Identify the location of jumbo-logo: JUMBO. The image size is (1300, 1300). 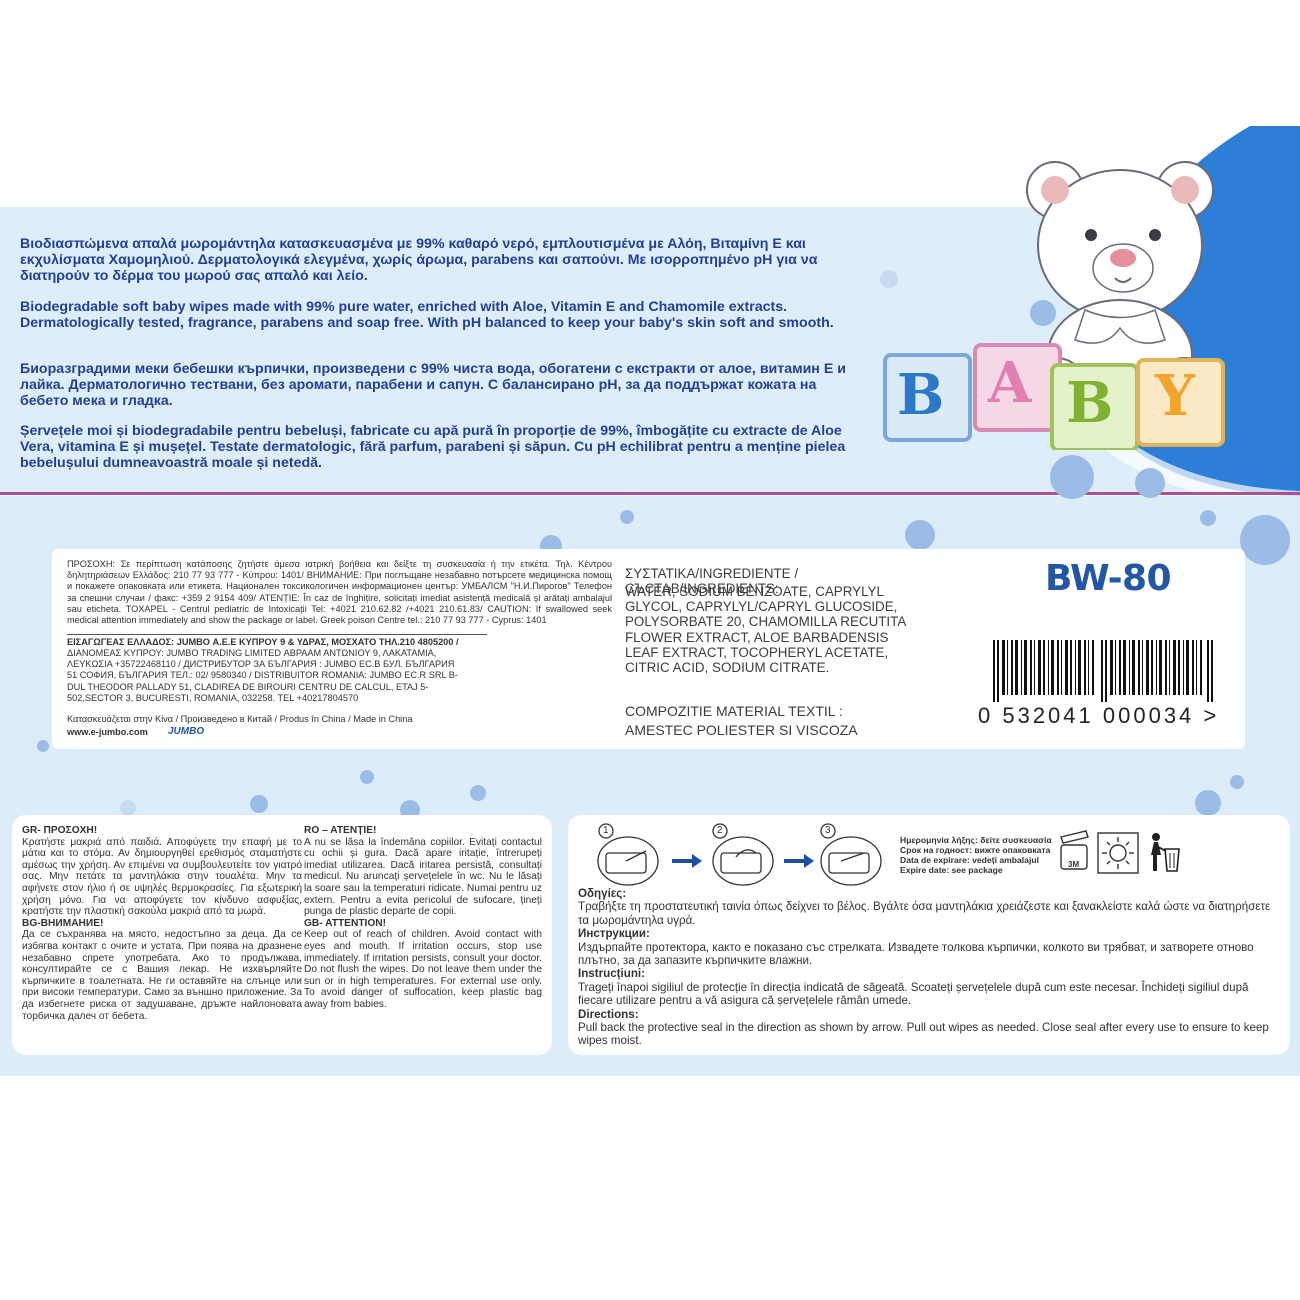
(186, 731).